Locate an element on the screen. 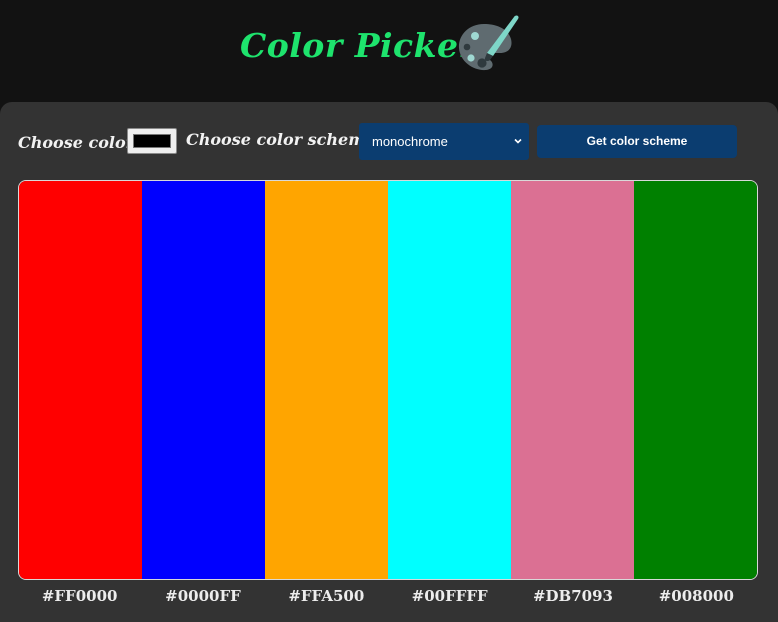  hex-label: #00FFFF is located at coordinates (449, 597).